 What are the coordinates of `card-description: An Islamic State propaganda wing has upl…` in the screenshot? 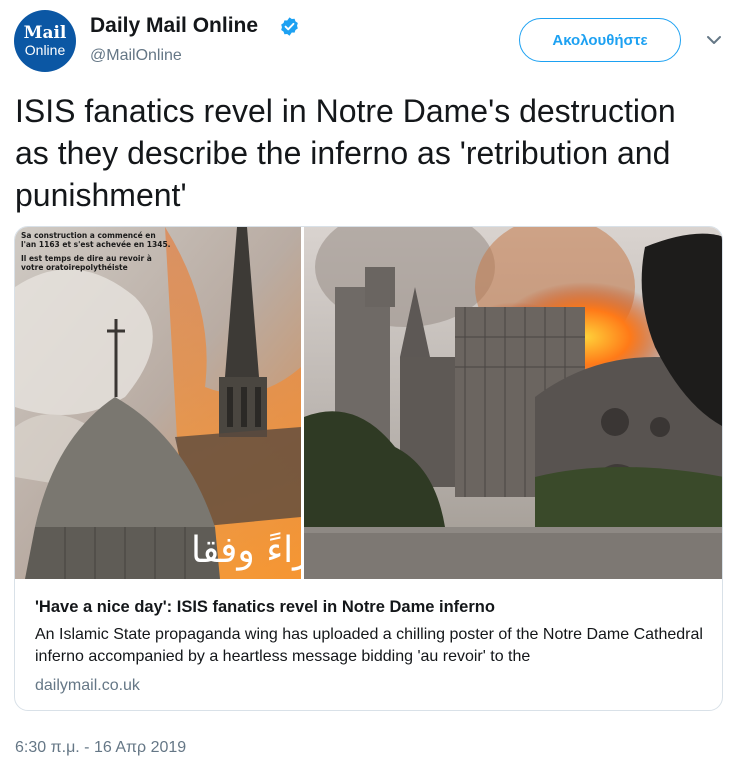 It's located at (369, 645).